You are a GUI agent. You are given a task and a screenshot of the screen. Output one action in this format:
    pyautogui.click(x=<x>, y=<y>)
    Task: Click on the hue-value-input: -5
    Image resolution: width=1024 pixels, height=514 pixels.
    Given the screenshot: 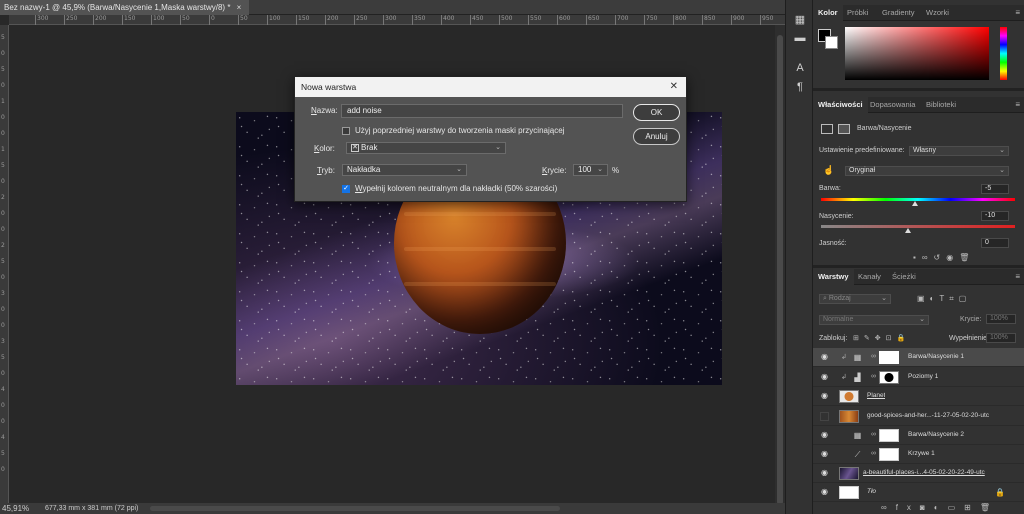 What is the action you would take?
    pyautogui.click(x=995, y=189)
    